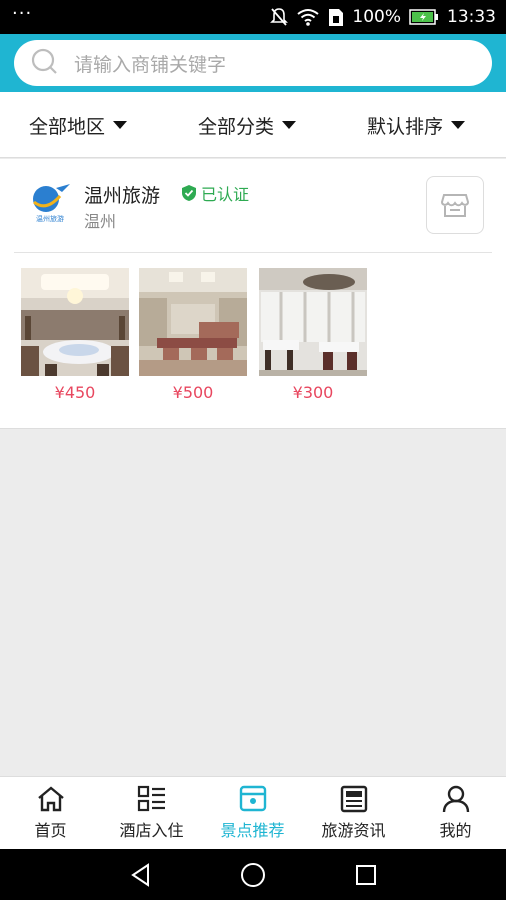 Image resolution: width=506 pixels, height=900 pixels. What do you see at coordinates (353, 830) in the screenshot?
I see `nav-news-label: 旅游资讯` at bounding box center [353, 830].